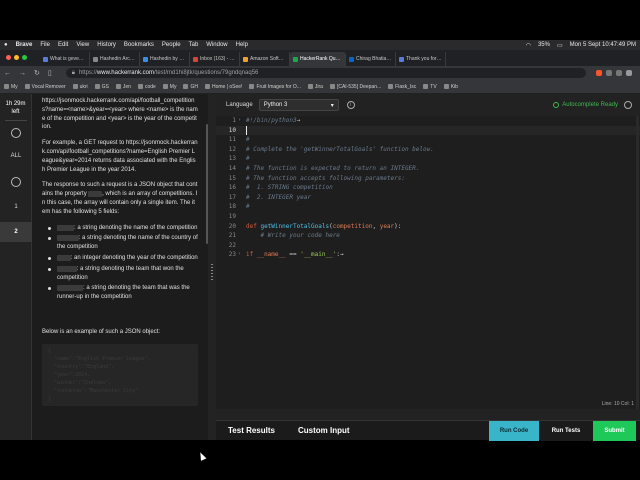 Image resolution: width=640 pixels, height=480 pixels. What do you see at coordinates (16, 232) in the screenshot?
I see `nav-question-2: 2` at bounding box center [16, 232].